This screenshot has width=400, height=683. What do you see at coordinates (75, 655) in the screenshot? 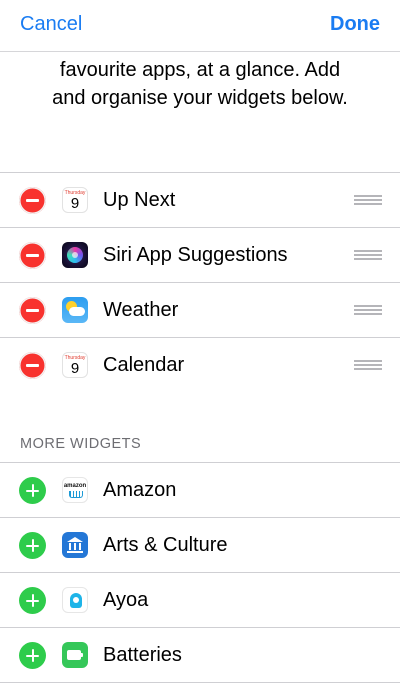
I see `batteries-icon` at bounding box center [75, 655].